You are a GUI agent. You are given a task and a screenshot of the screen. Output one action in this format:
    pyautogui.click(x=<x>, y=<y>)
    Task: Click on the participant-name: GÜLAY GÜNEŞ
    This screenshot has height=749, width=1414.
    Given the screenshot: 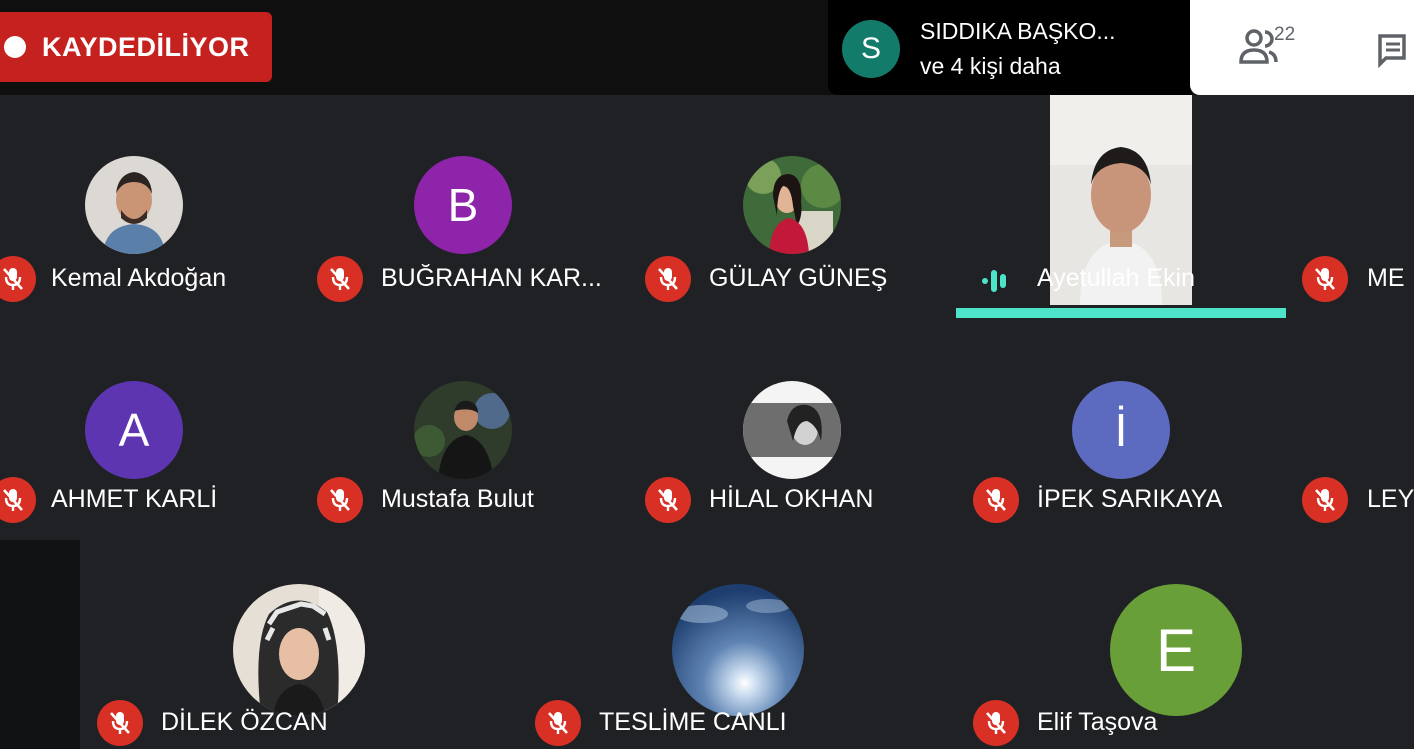 What is the action you would take?
    pyautogui.click(x=798, y=278)
    